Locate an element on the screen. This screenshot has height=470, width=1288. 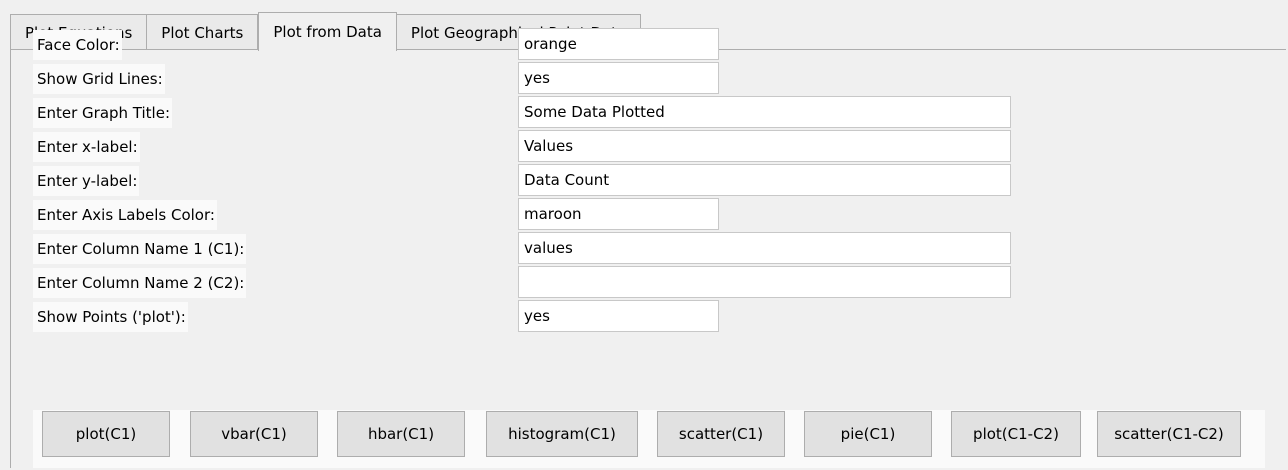
x-label-row: Enter x-label: is located at coordinates (655, 147).